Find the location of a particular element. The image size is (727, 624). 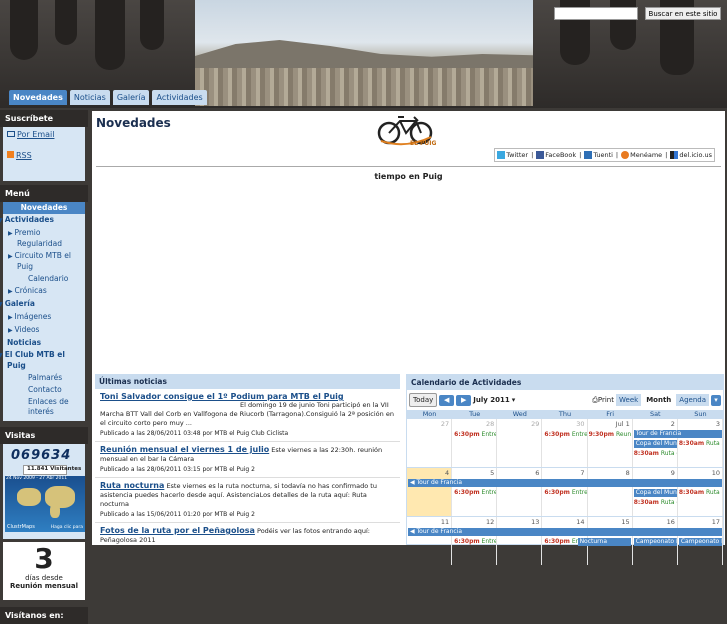

calendar-day: 28 is located at coordinates (475, 443).